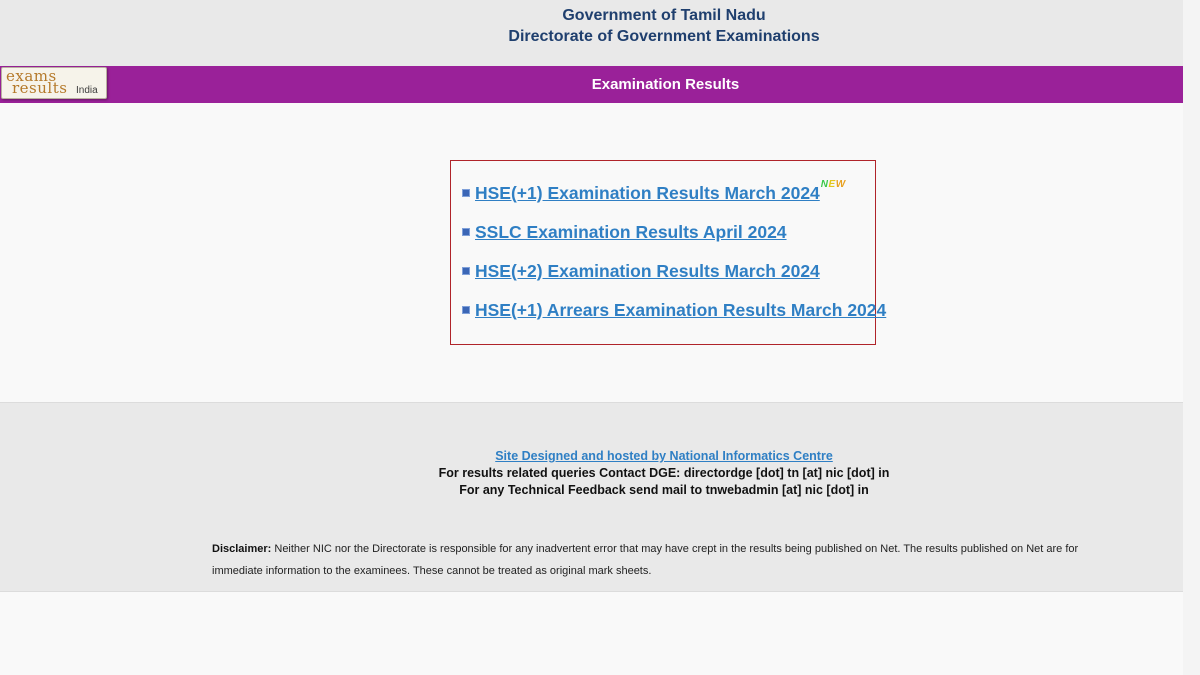  What do you see at coordinates (631, 232) in the screenshot?
I see `sslc-results-link: SSLC Examination Results April 2024` at bounding box center [631, 232].